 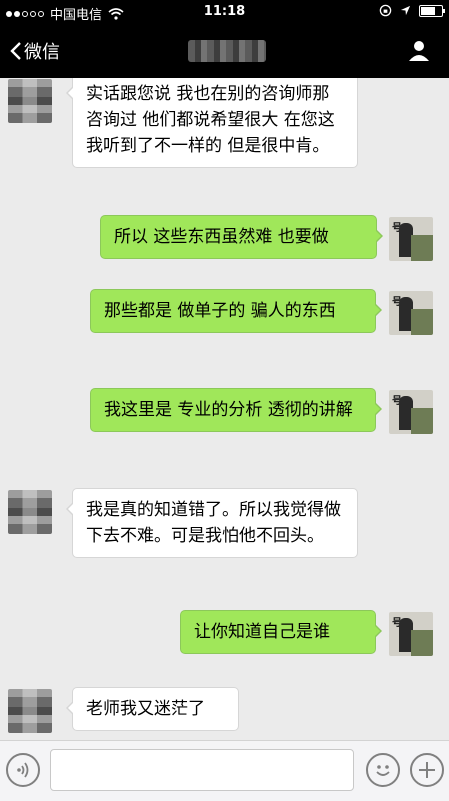 What do you see at coordinates (385, 10) in the screenshot?
I see `lock-rotation-icon` at bounding box center [385, 10].